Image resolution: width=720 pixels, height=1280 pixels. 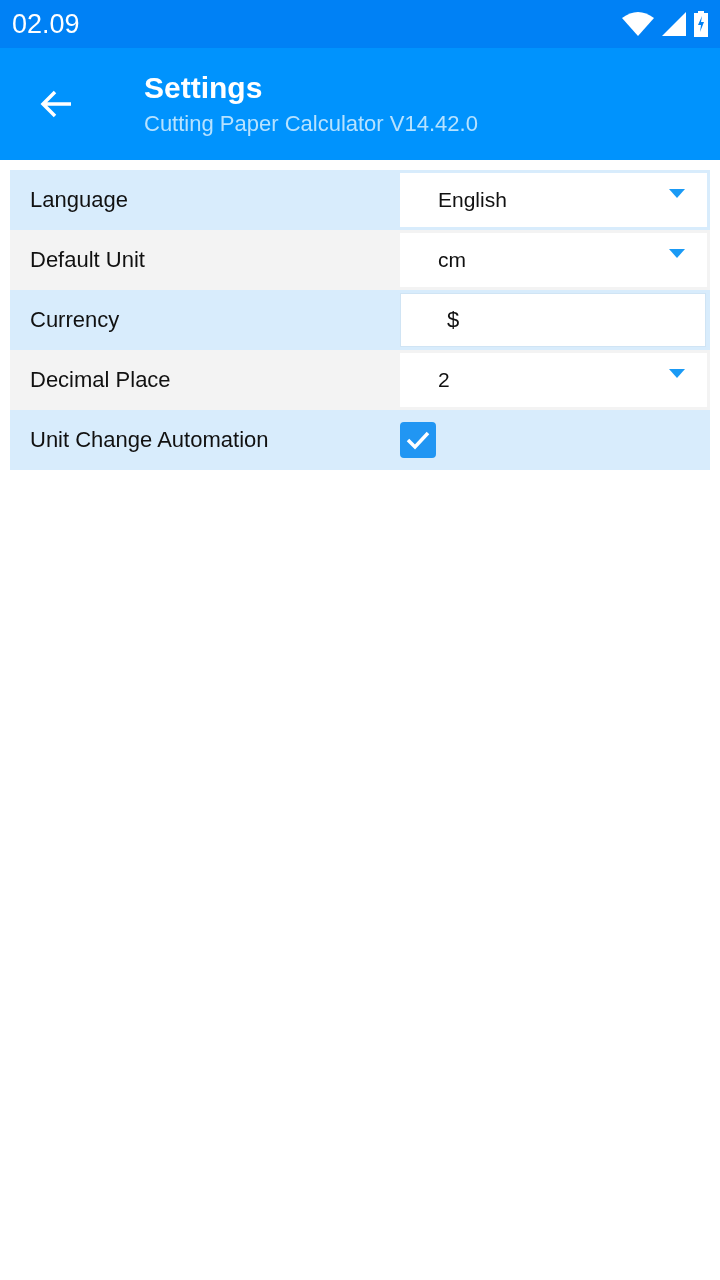 What do you see at coordinates (46, 24) in the screenshot?
I see `status-time: 02.09` at bounding box center [46, 24].